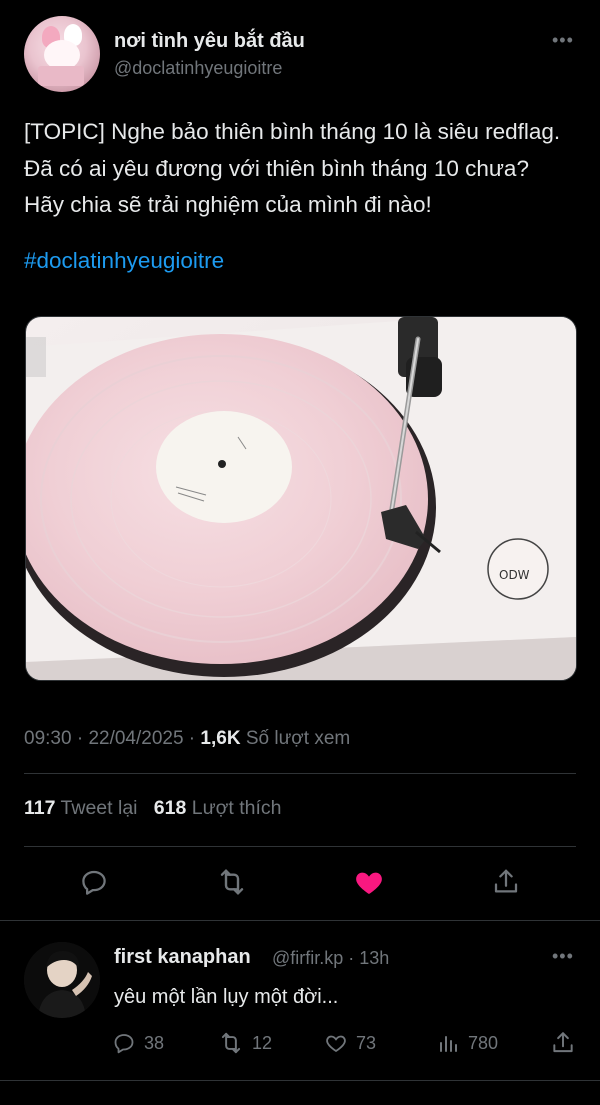 This screenshot has height=1105, width=600. I want to click on reply-likes-count: 73, so click(366, 1042).